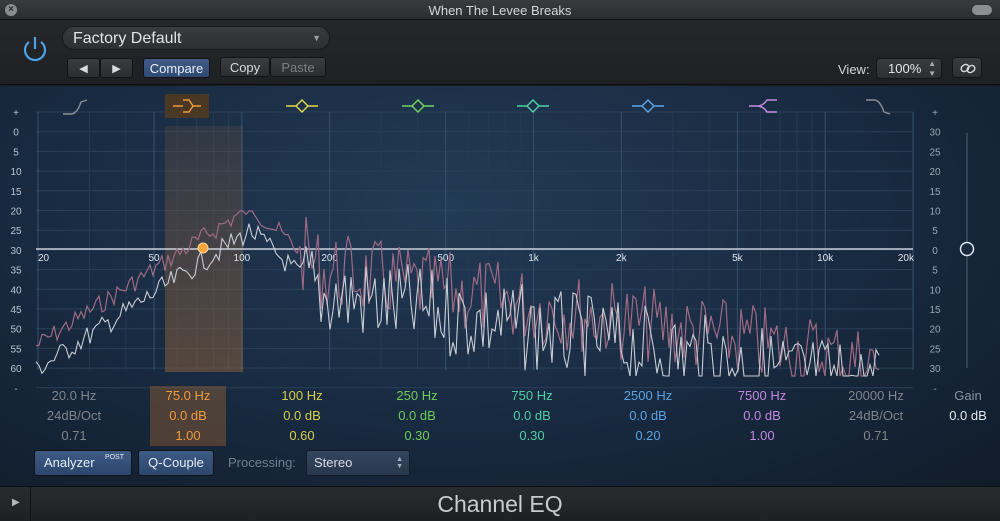 Image resolution: width=1000 pixels, height=521 pixels. I want to click on left-scale-label: 10, so click(16, 172).